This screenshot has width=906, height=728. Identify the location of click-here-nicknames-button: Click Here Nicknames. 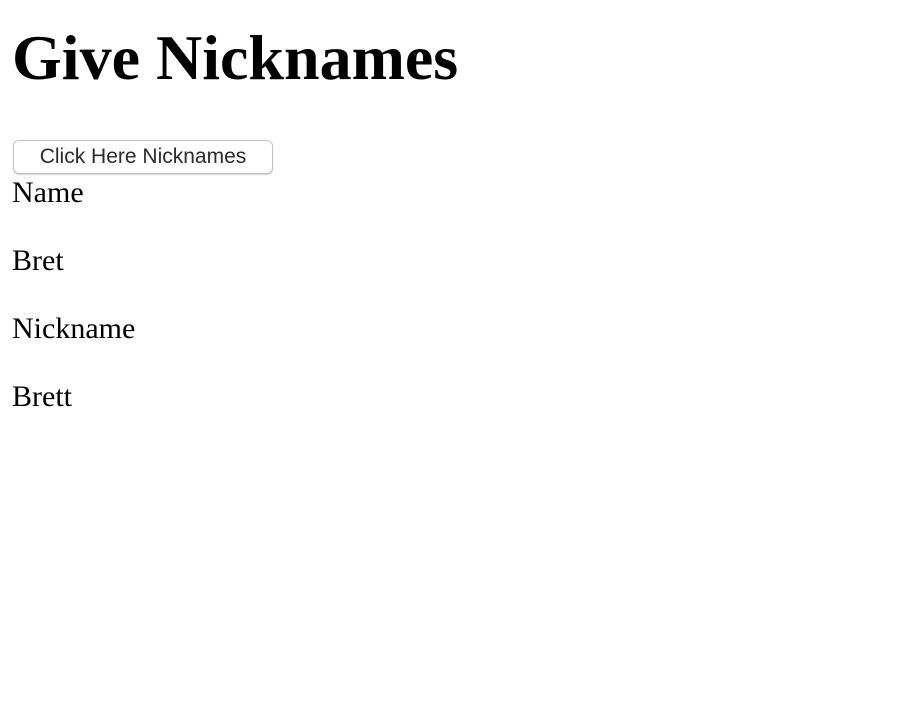
(143, 157).